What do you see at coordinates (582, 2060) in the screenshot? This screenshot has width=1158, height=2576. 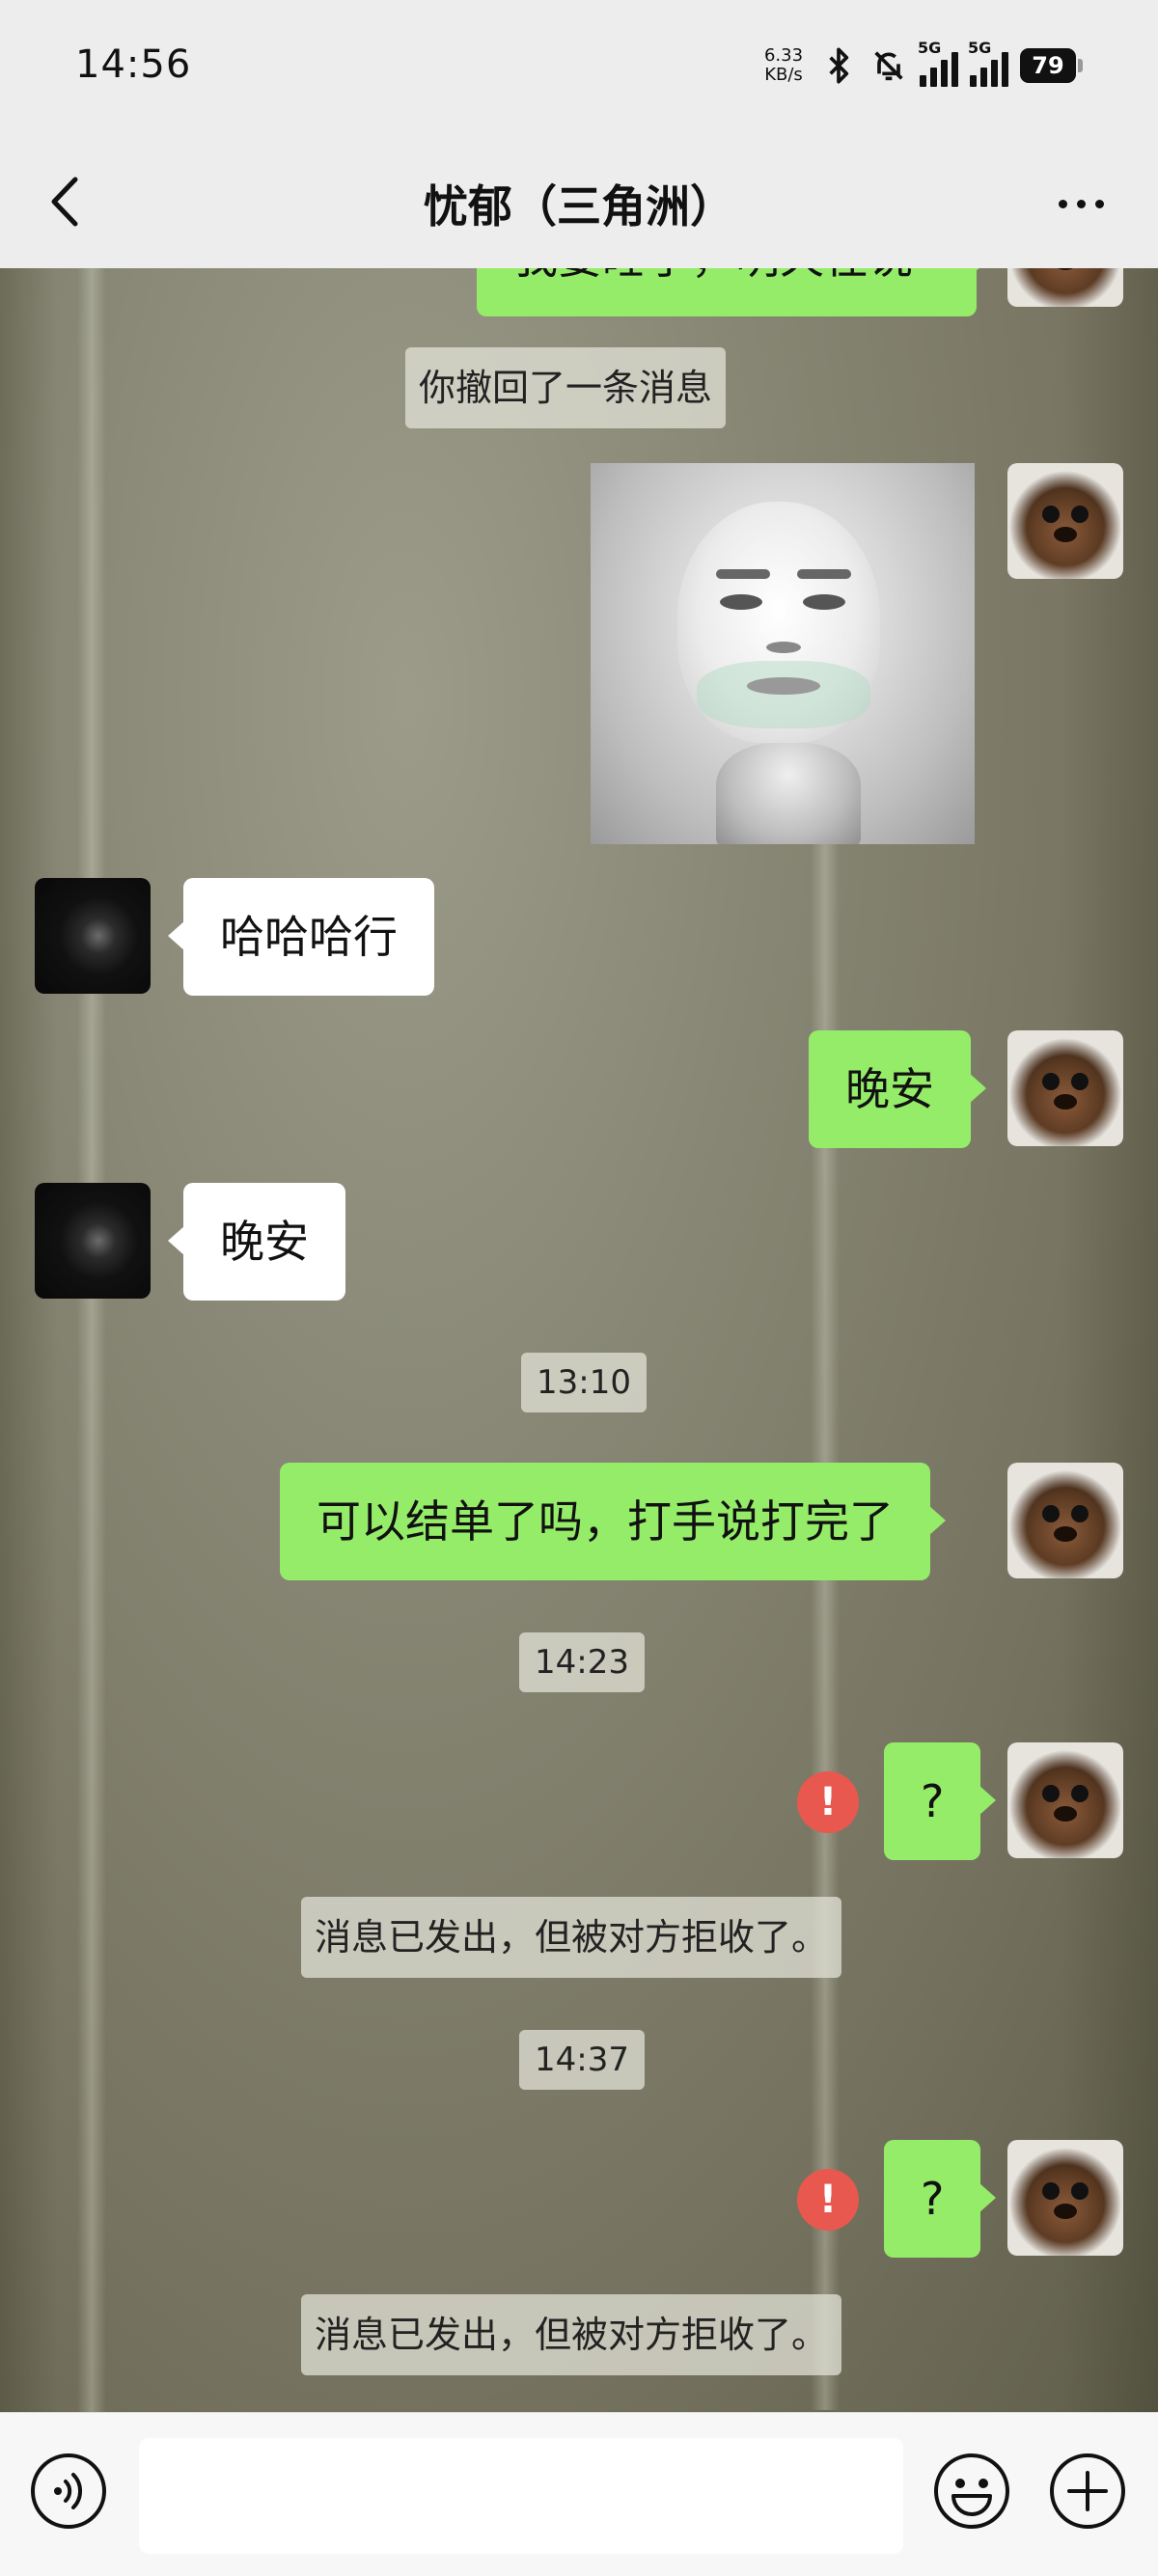 I see `timestamp: 14:37` at bounding box center [582, 2060].